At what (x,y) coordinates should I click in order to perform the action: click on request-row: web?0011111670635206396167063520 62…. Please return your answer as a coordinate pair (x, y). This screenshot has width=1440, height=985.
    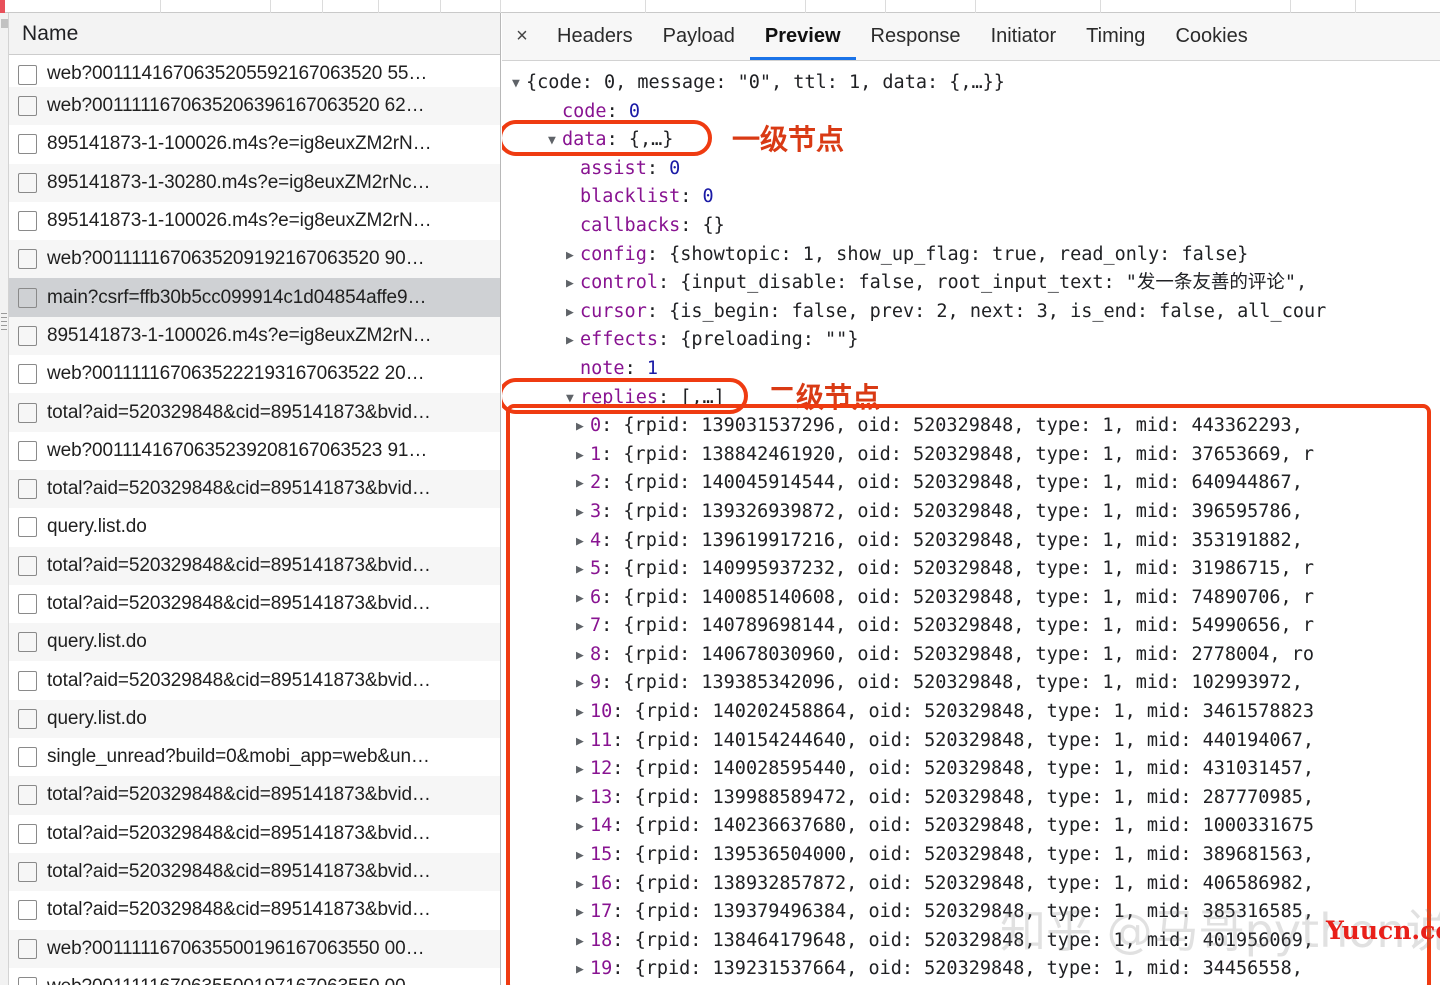
    Looking at the image, I should click on (254, 106).